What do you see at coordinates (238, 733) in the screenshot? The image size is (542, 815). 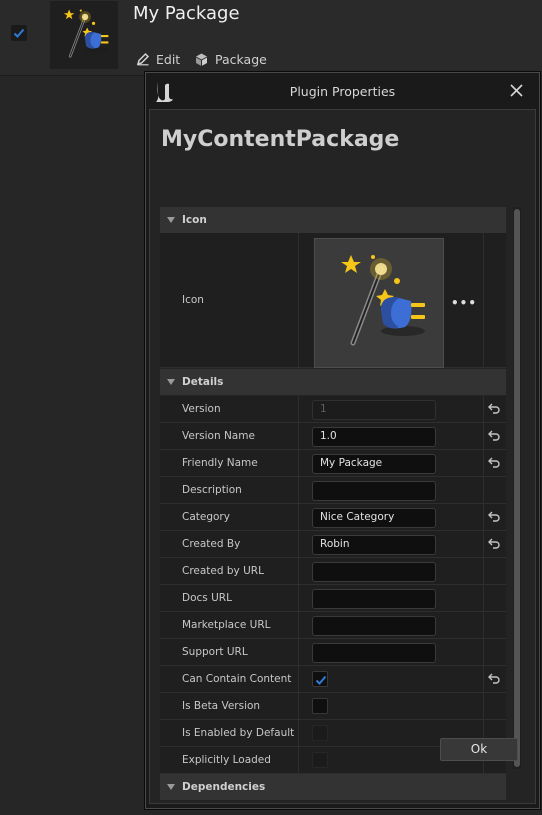 I see `property-label: Is Enabled by Default` at bounding box center [238, 733].